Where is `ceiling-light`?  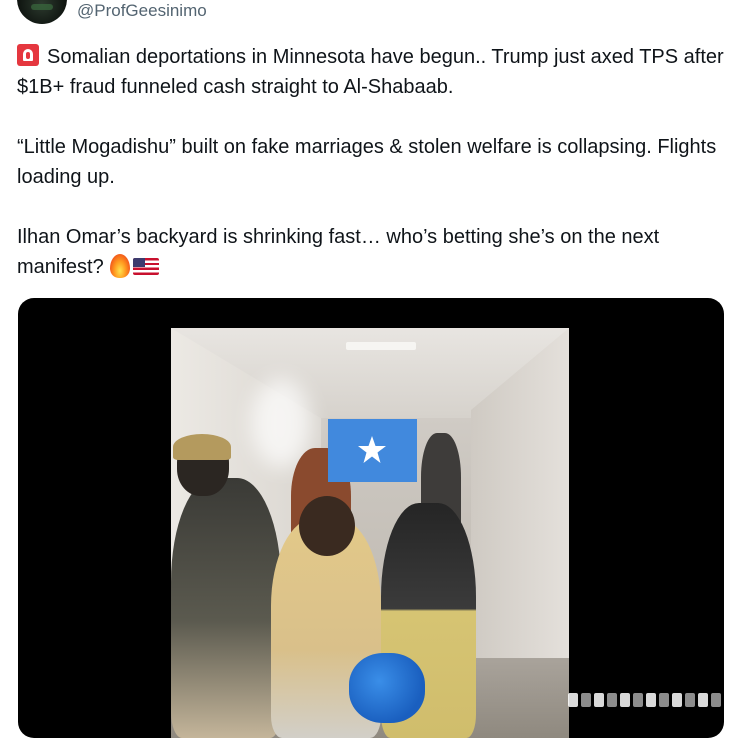 ceiling-light is located at coordinates (381, 346).